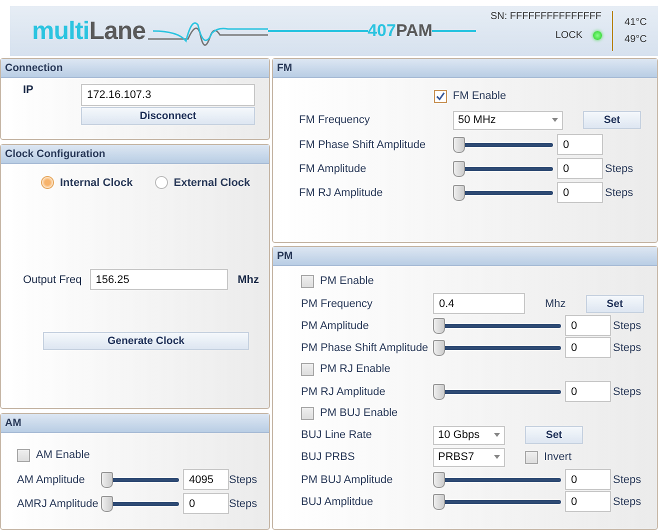  Describe the element at coordinates (341, 192) in the screenshot. I see `field-label: FM RJ Amplitude` at that location.